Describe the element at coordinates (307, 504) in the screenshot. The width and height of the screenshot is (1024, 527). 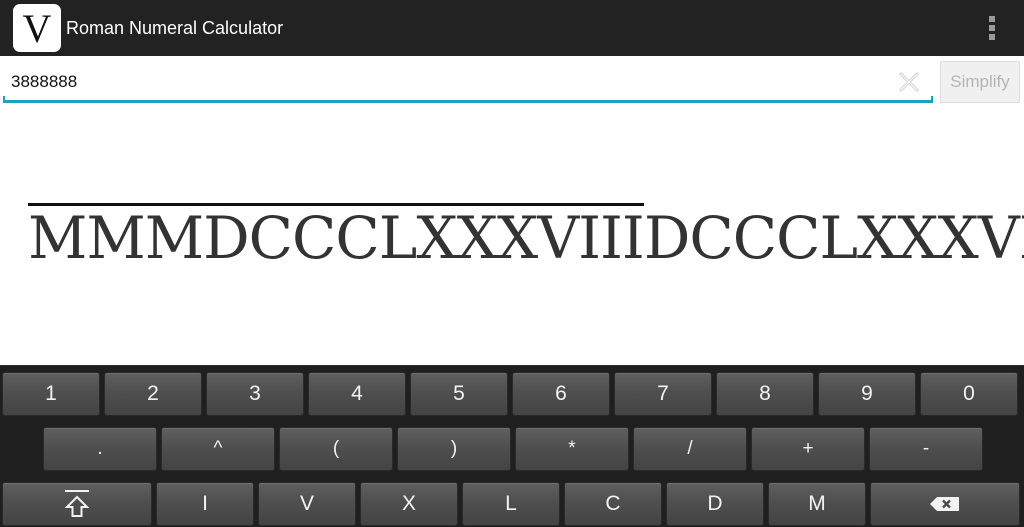
I see `key-V: V` at that location.